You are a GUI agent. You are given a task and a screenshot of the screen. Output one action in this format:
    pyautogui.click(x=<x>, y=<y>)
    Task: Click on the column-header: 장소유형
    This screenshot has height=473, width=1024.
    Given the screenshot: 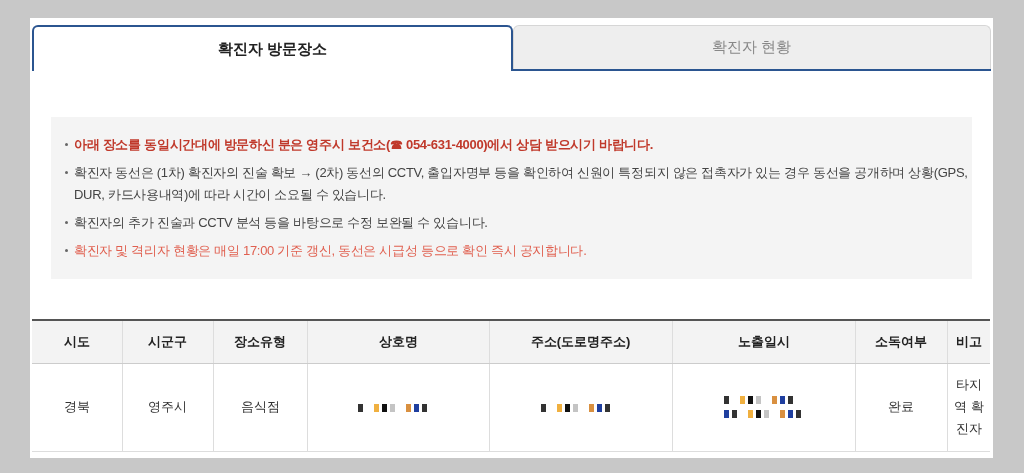 What is the action you would take?
    pyautogui.click(x=260, y=341)
    